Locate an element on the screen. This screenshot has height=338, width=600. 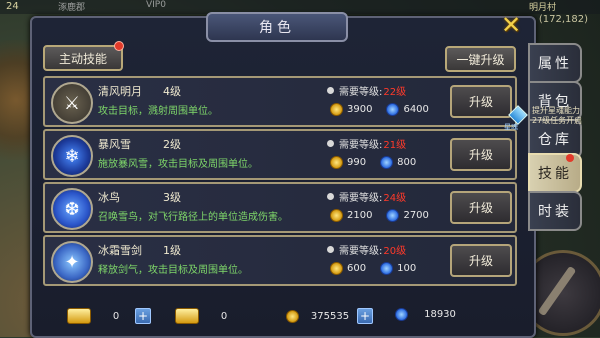
required-level: 需要等级: 22级 is located at coordinates (366, 90).